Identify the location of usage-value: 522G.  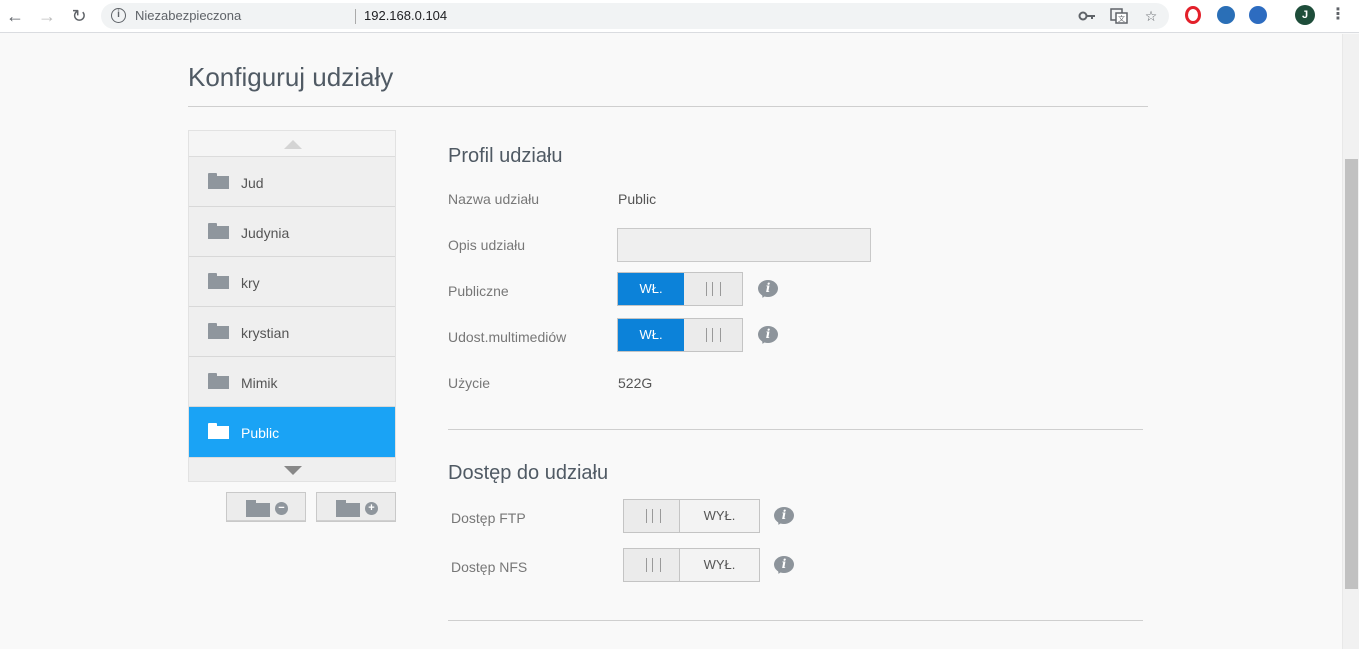
(635, 383).